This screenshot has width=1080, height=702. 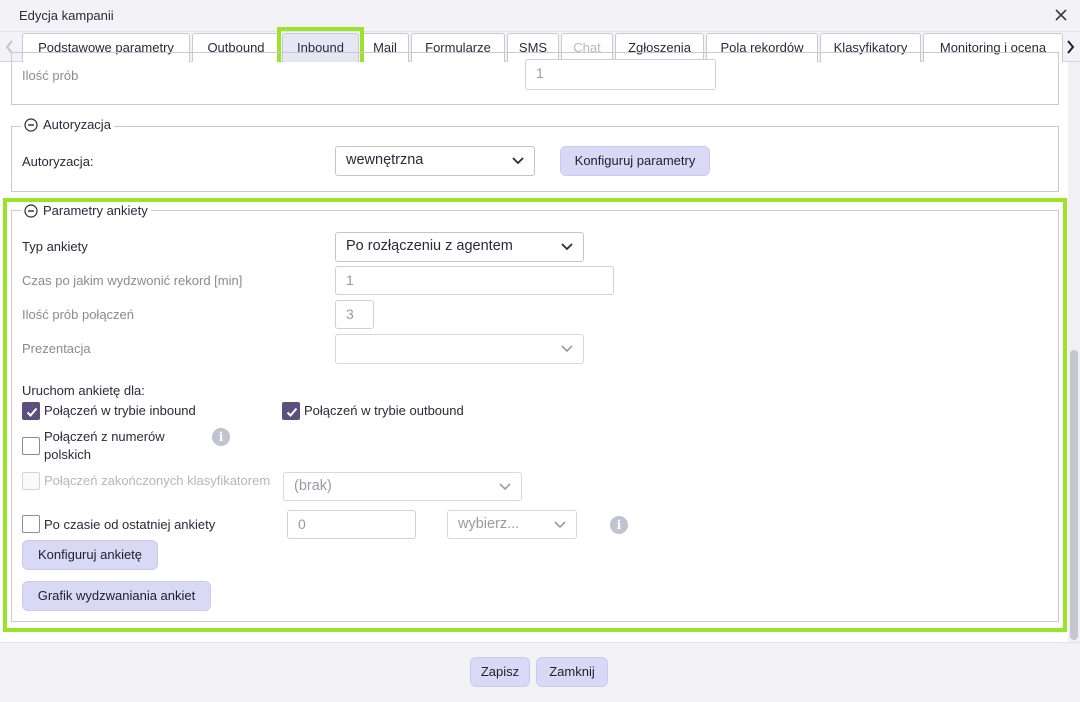 What do you see at coordinates (1074, 495) in the screenshot?
I see `scrollbar-thumb` at bounding box center [1074, 495].